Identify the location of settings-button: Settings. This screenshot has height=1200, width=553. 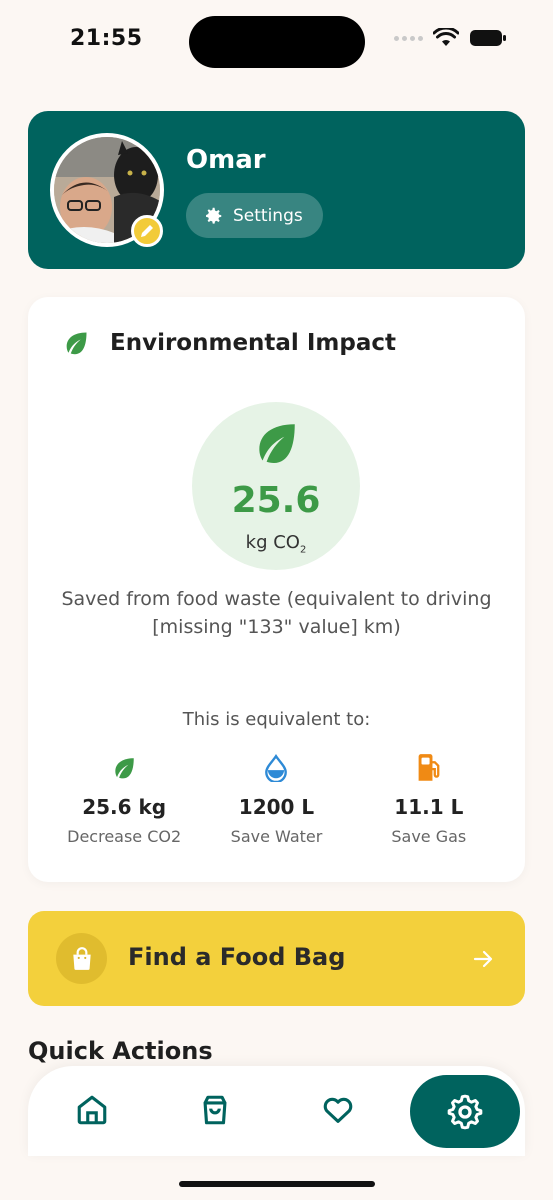
(254, 215).